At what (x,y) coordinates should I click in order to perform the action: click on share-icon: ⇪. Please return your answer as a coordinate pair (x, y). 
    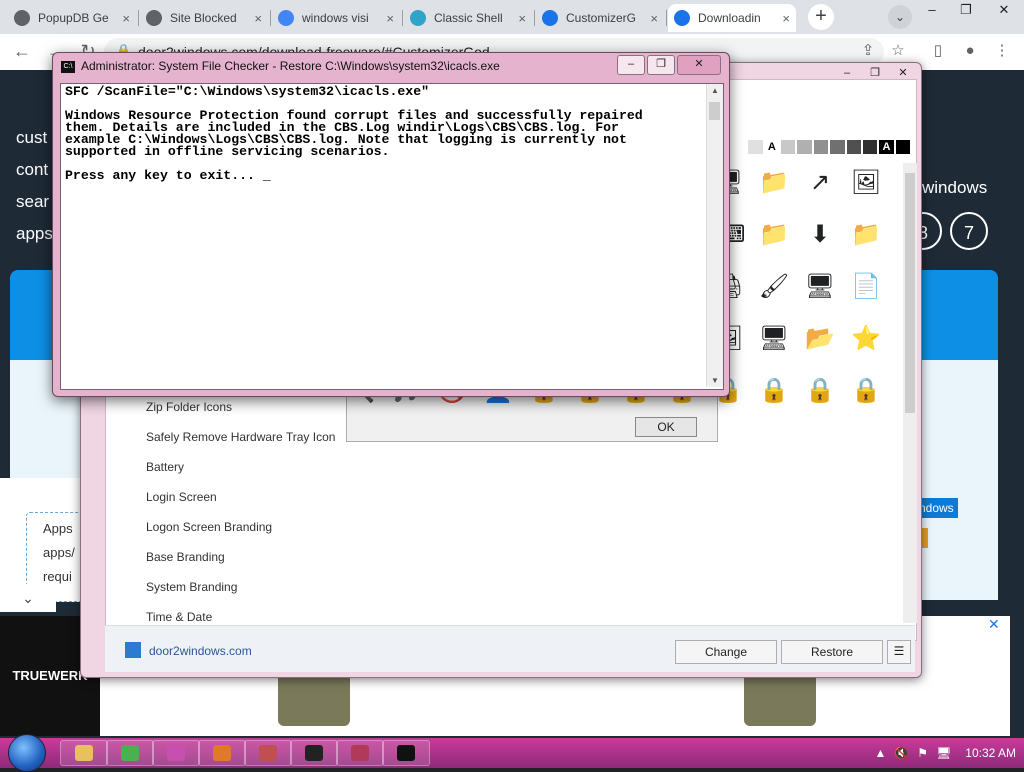
    Looking at the image, I should click on (868, 51).